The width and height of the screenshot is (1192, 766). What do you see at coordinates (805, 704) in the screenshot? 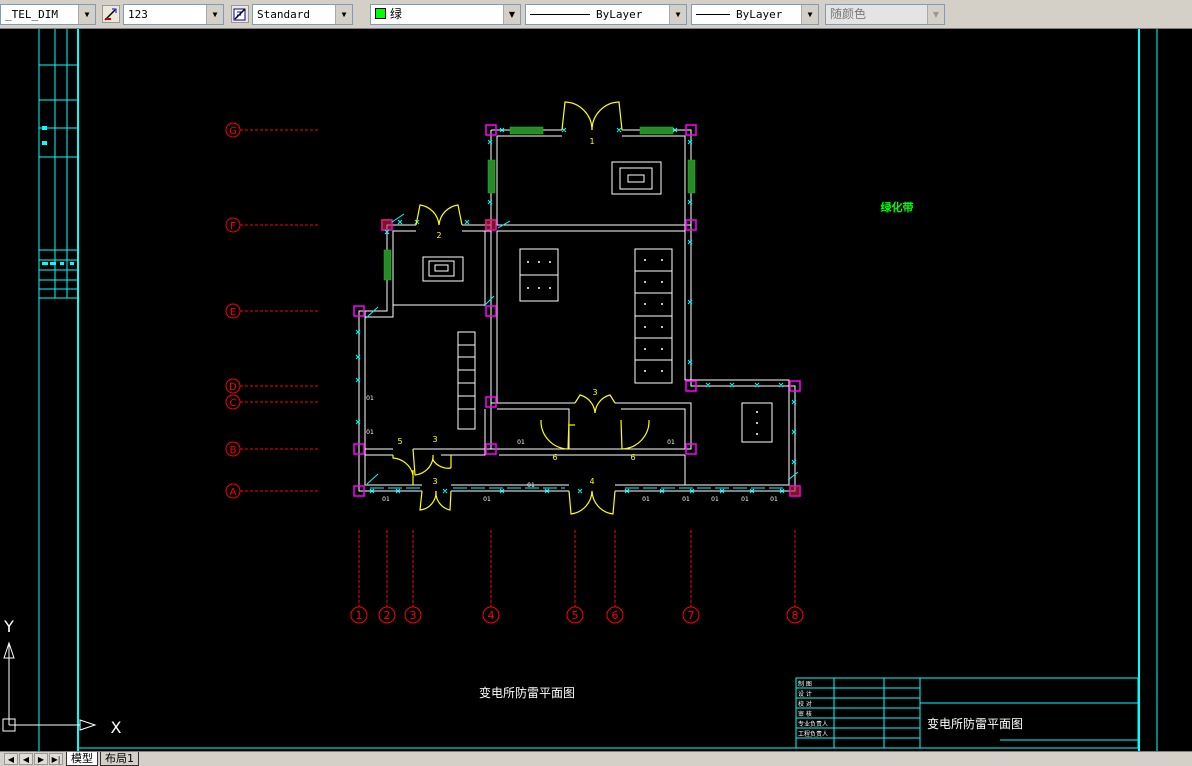
I see `title-block-row: 校 对` at bounding box center [805, 704].